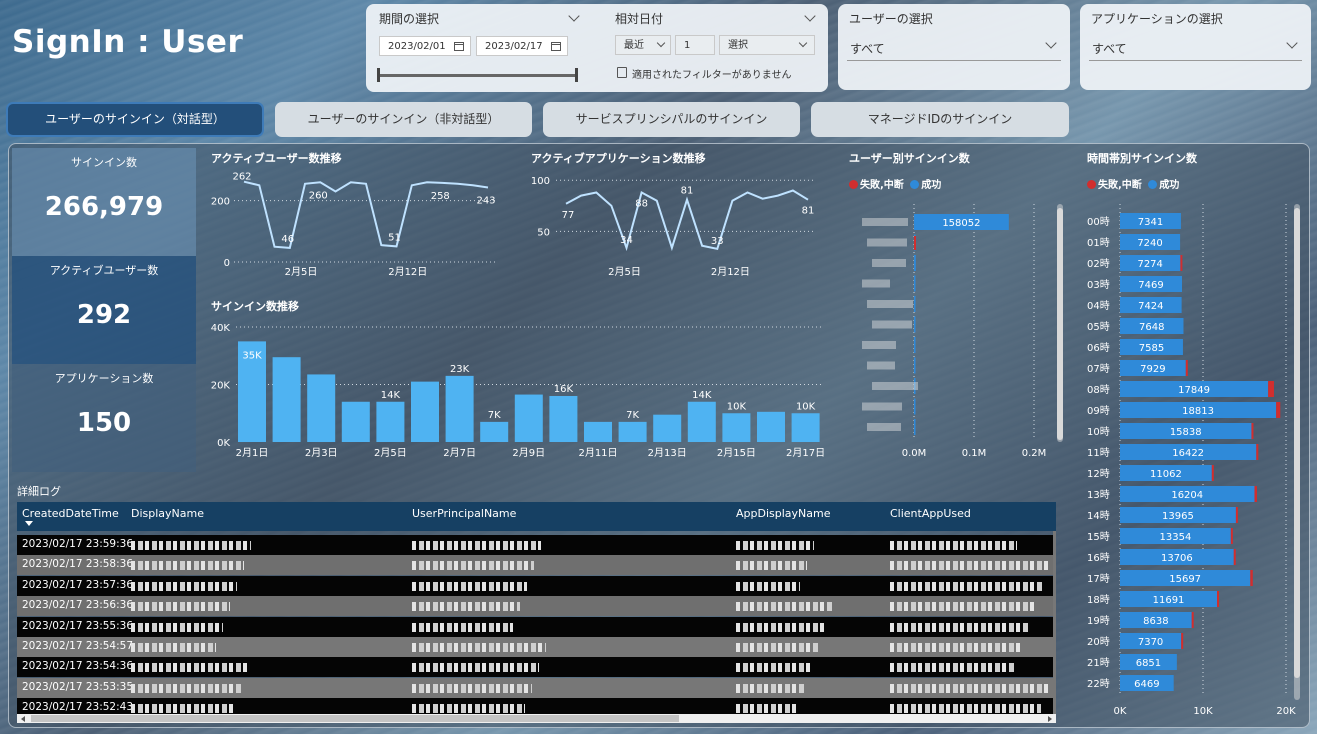  What do you see at coordinates (78, 584) in the screenshot?
I see `created-date-time-cell: 2023/02/17 23:57:36` at bounding box center [78, 584].